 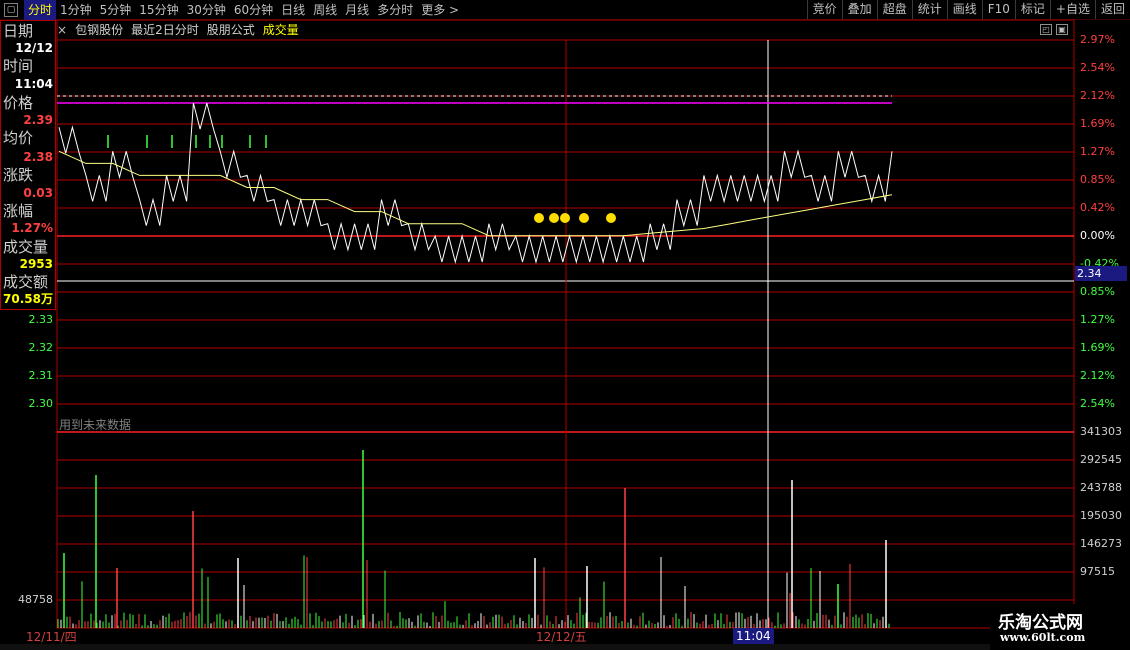 What do you see at coordinates (18, 103) in the screenshot?
I see `price-label: 价格` at bounding box center [18, 103].